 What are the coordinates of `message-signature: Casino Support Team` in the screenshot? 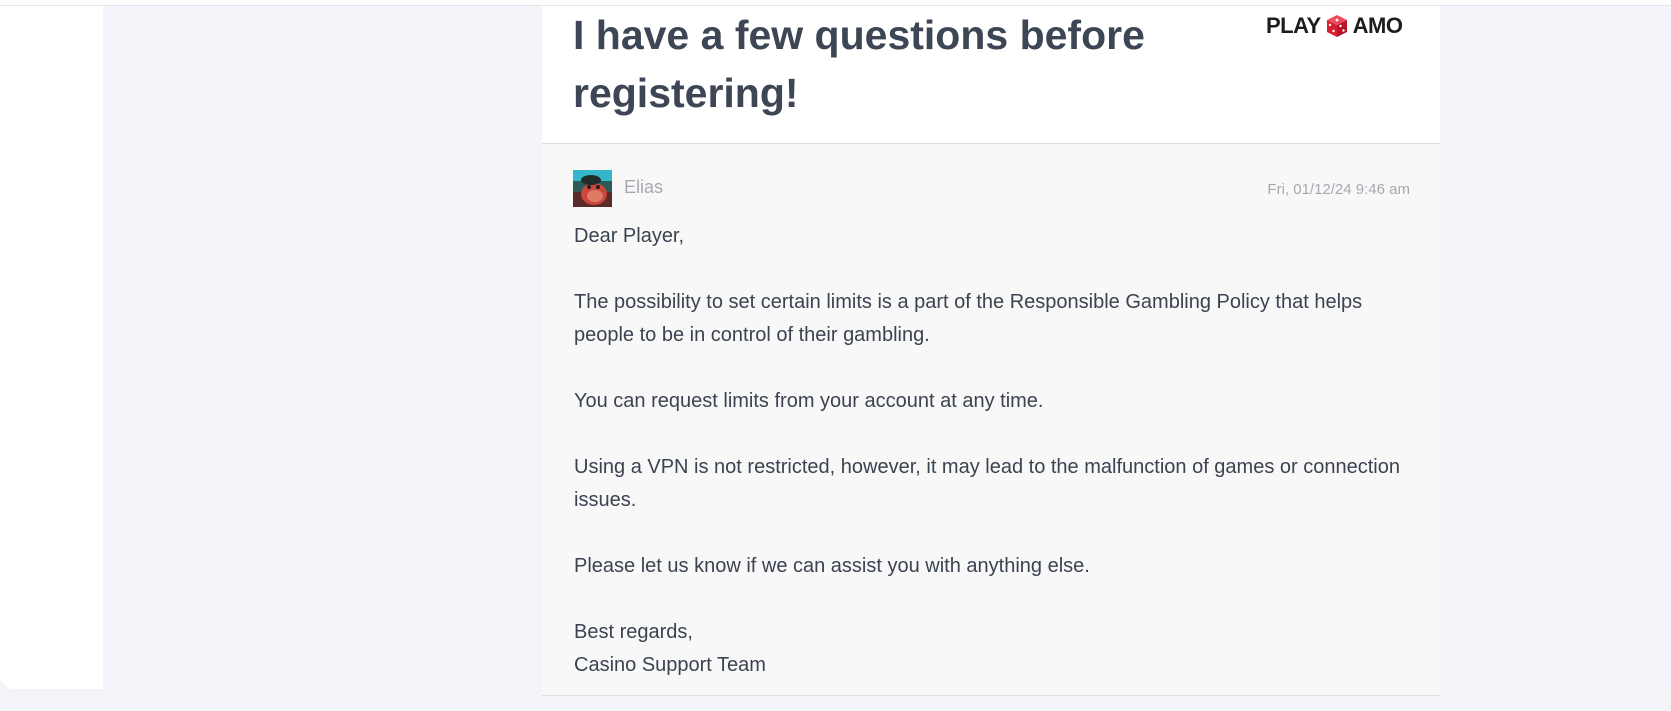 It's located at (670, 665).